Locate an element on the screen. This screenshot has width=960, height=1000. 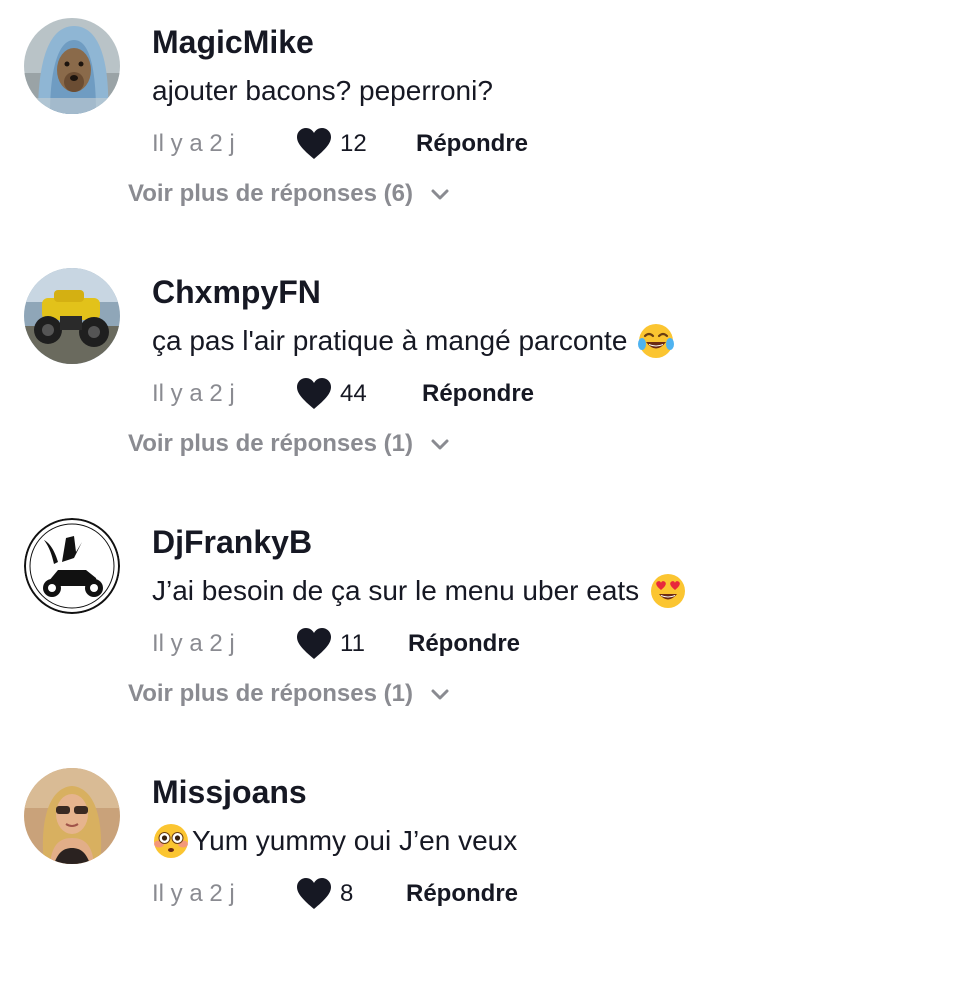
comment-text: J’ai besoin de ça sur le menu uber eats is located at coordinates (419, 591).